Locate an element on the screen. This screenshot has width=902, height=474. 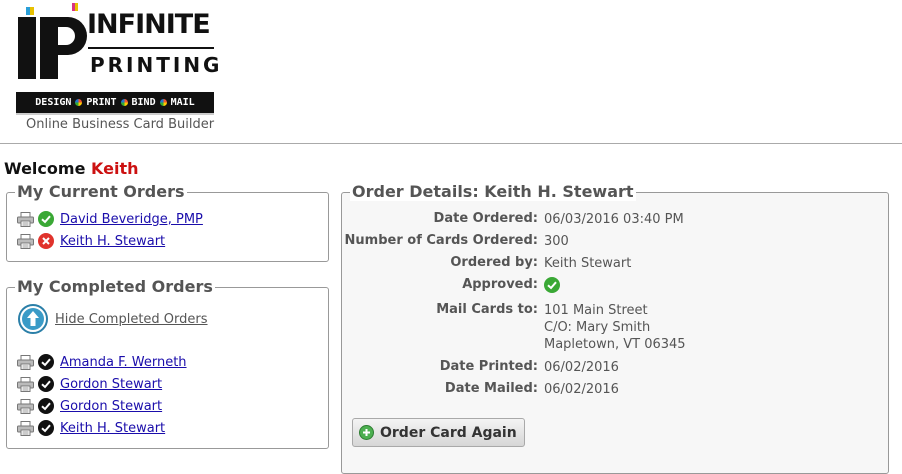
order-link-gordon-stewart-2: Gordon Stewart is located at coordinates (111, 406).